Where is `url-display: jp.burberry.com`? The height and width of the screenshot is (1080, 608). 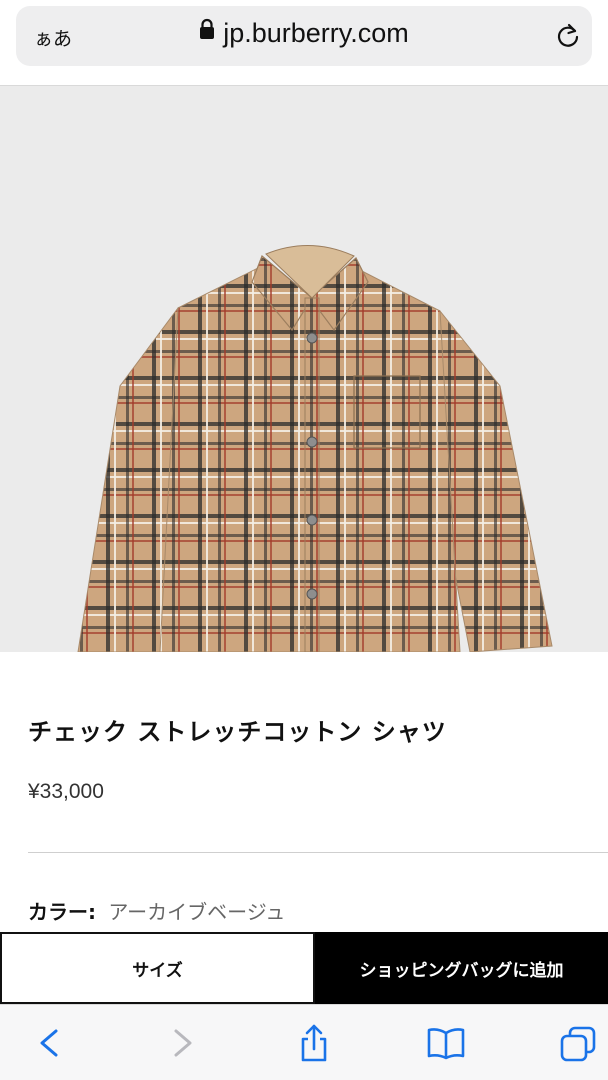
url-display: jp.burberry.com is located at coordinates (304, 34).